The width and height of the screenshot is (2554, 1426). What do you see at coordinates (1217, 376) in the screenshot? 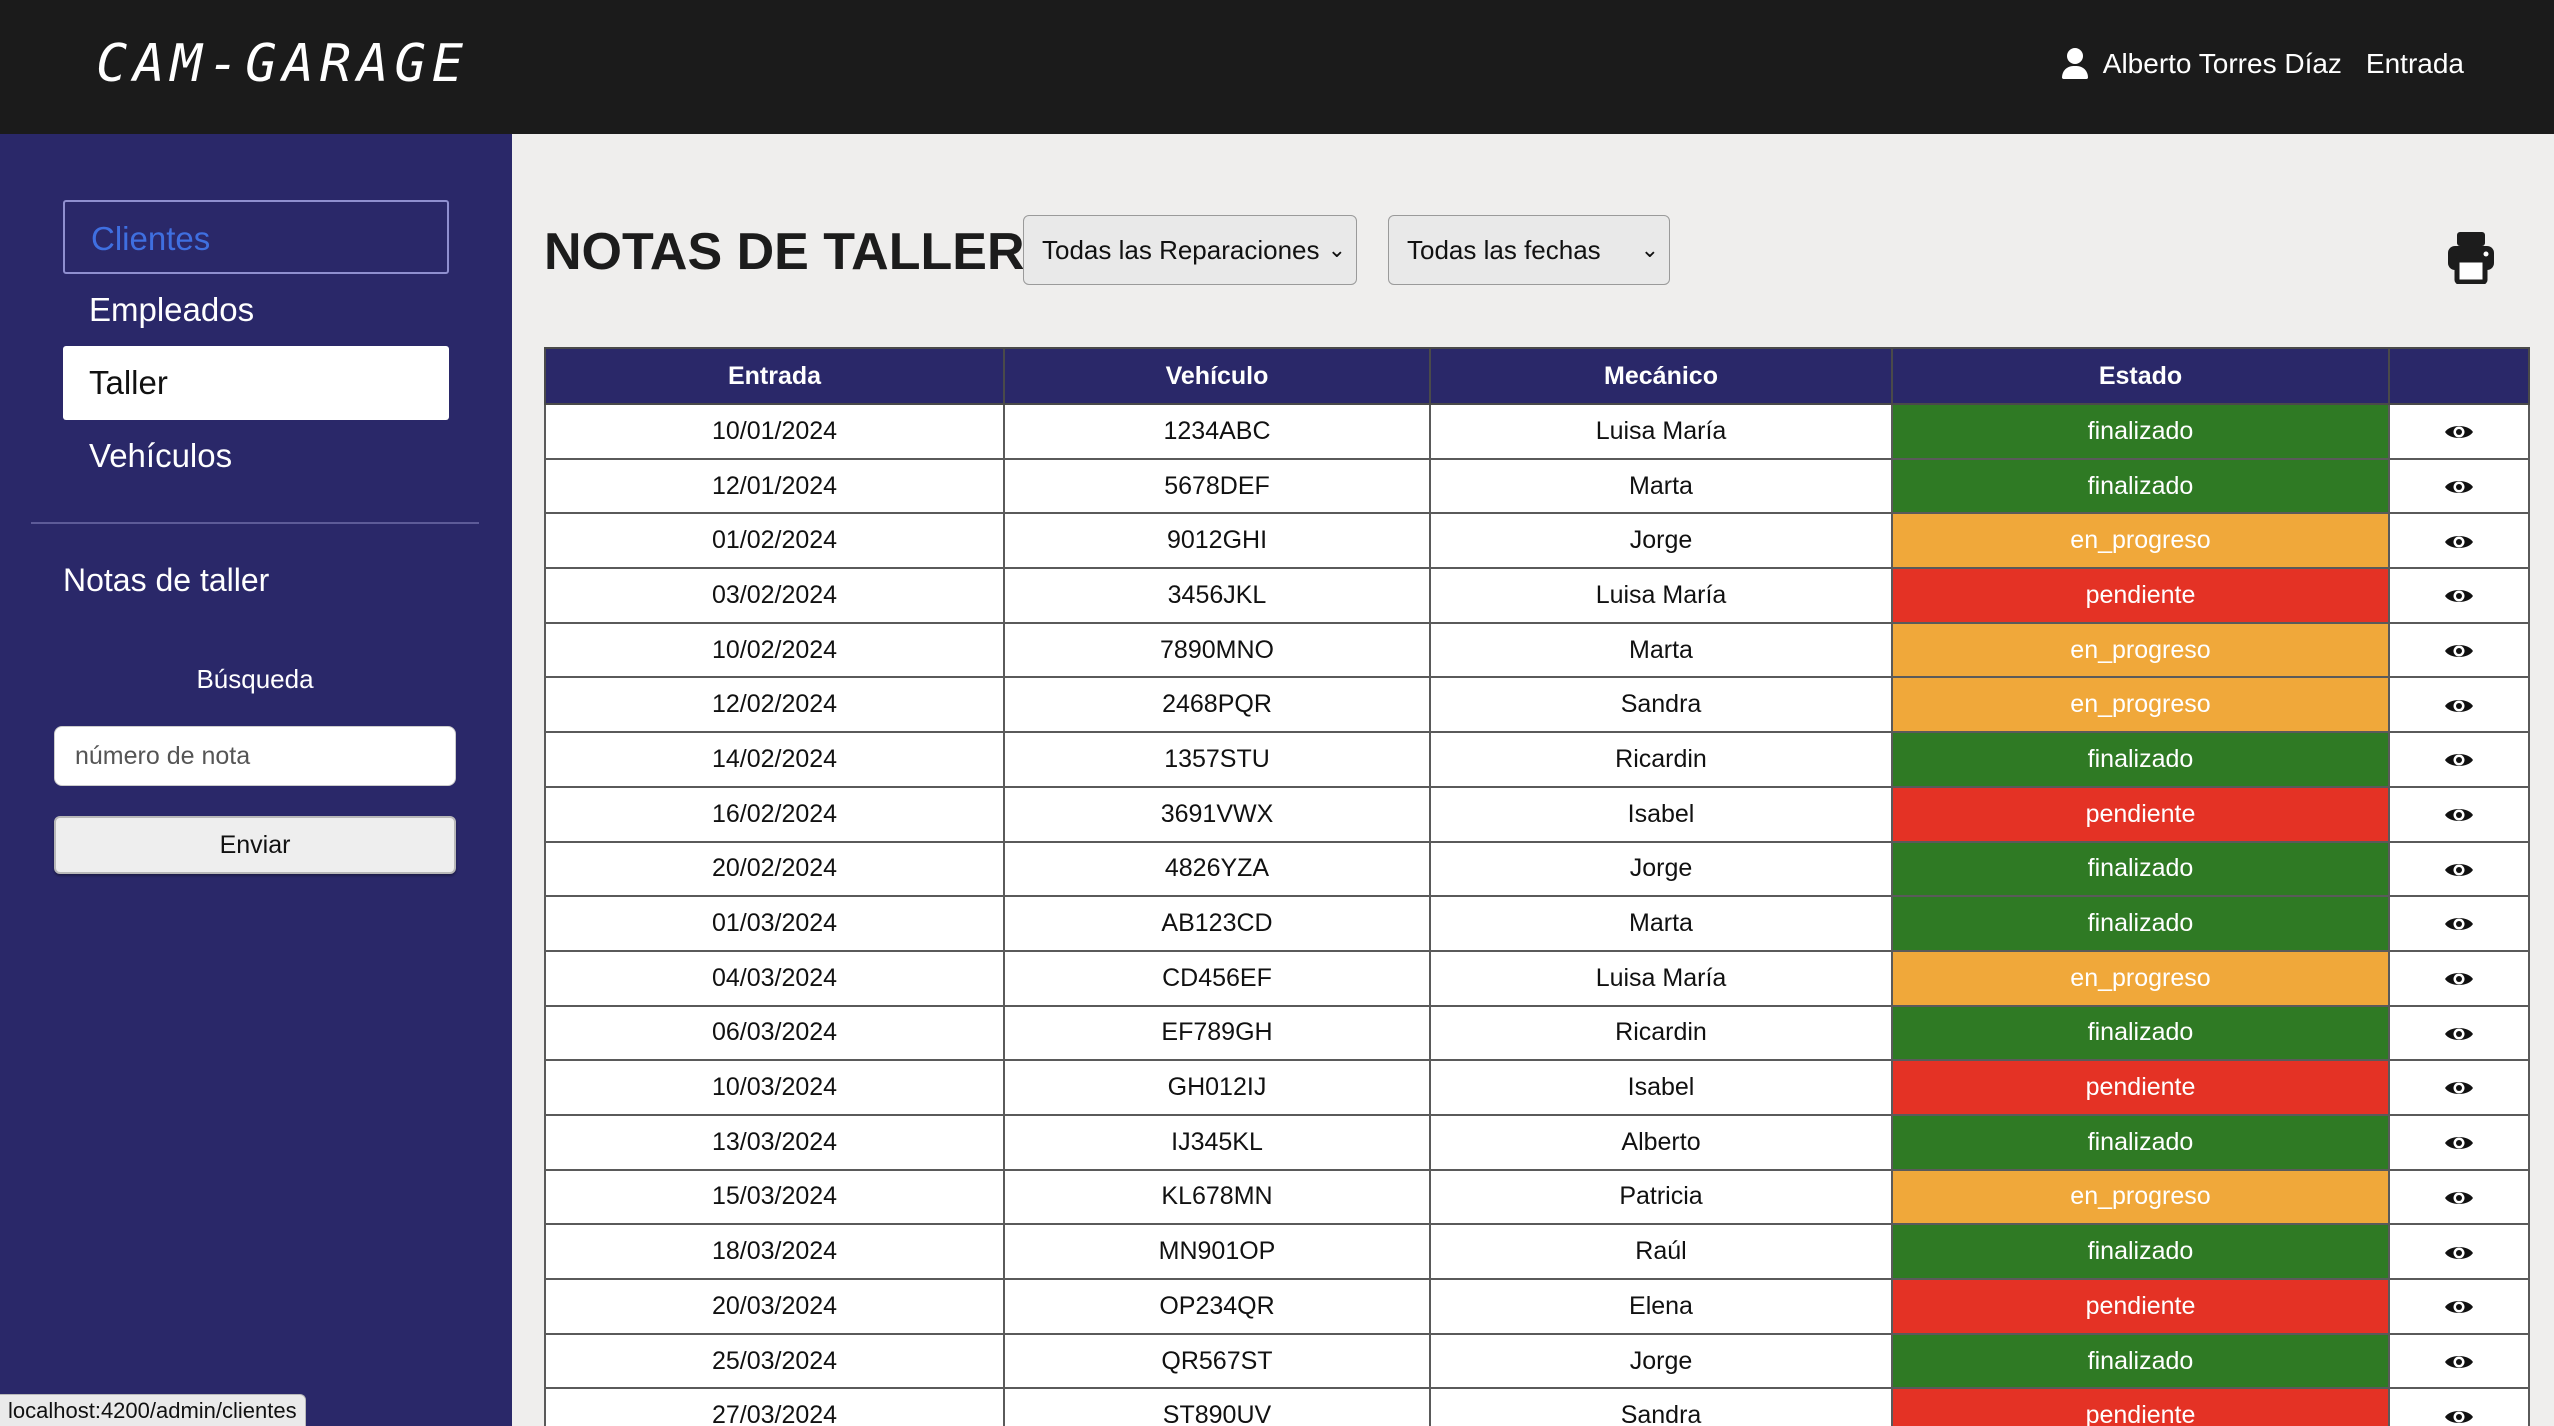
I see `column-header-vehiculo: Vehículo` at bounding box center [1217, 376].